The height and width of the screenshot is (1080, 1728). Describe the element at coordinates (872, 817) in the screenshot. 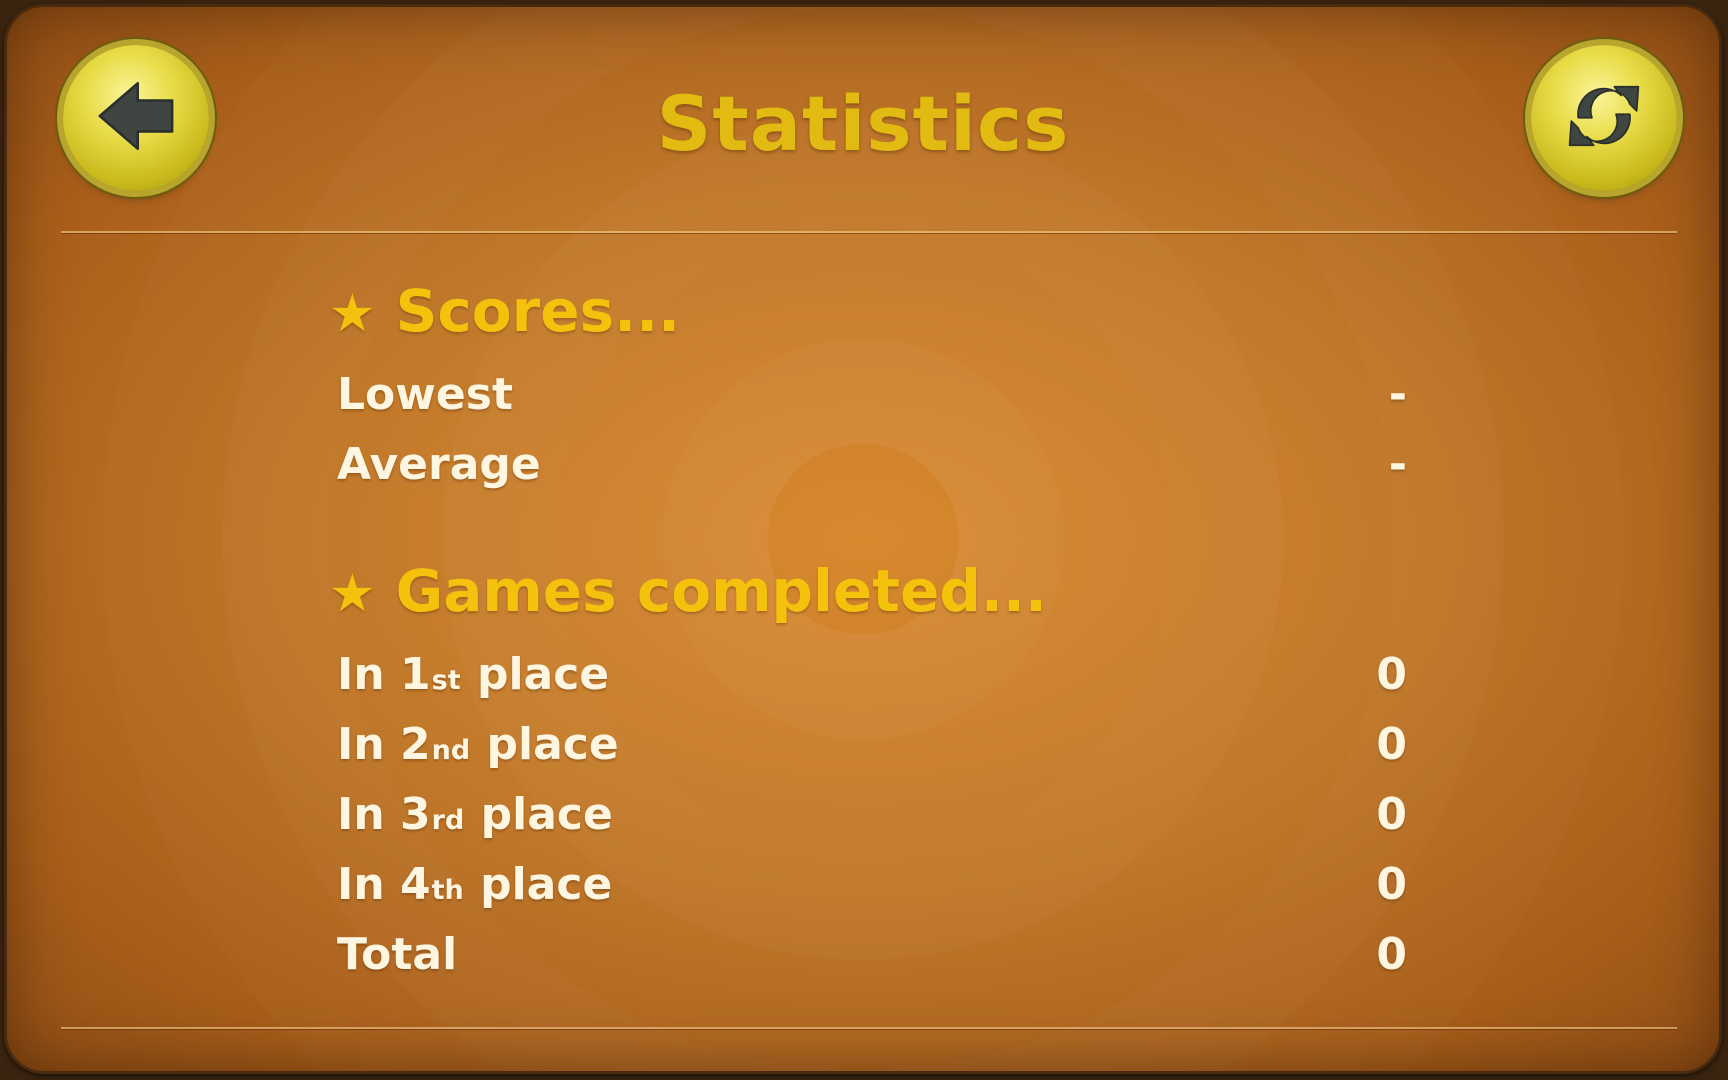

I see `stat-row-3rd-place: In 3rd place 0` at that location.